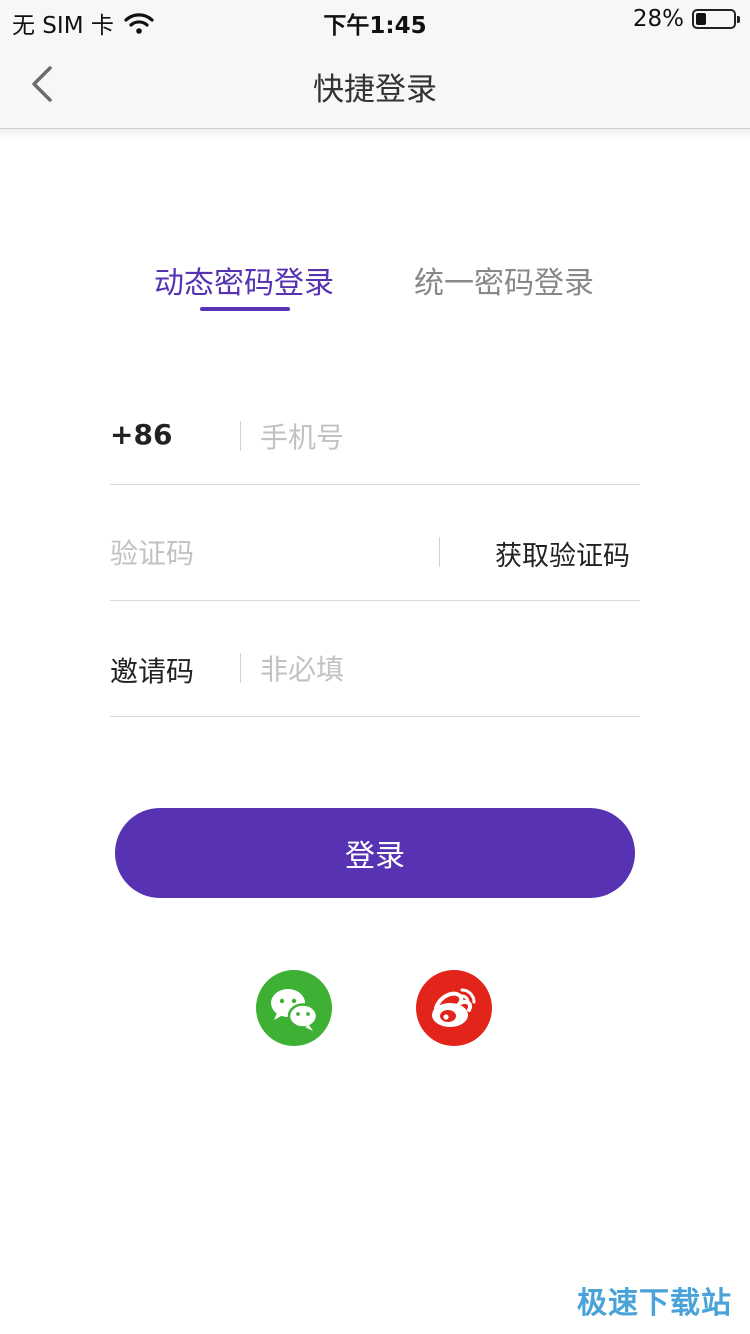  I want to click on phone-row: +86, so click(375, 426).